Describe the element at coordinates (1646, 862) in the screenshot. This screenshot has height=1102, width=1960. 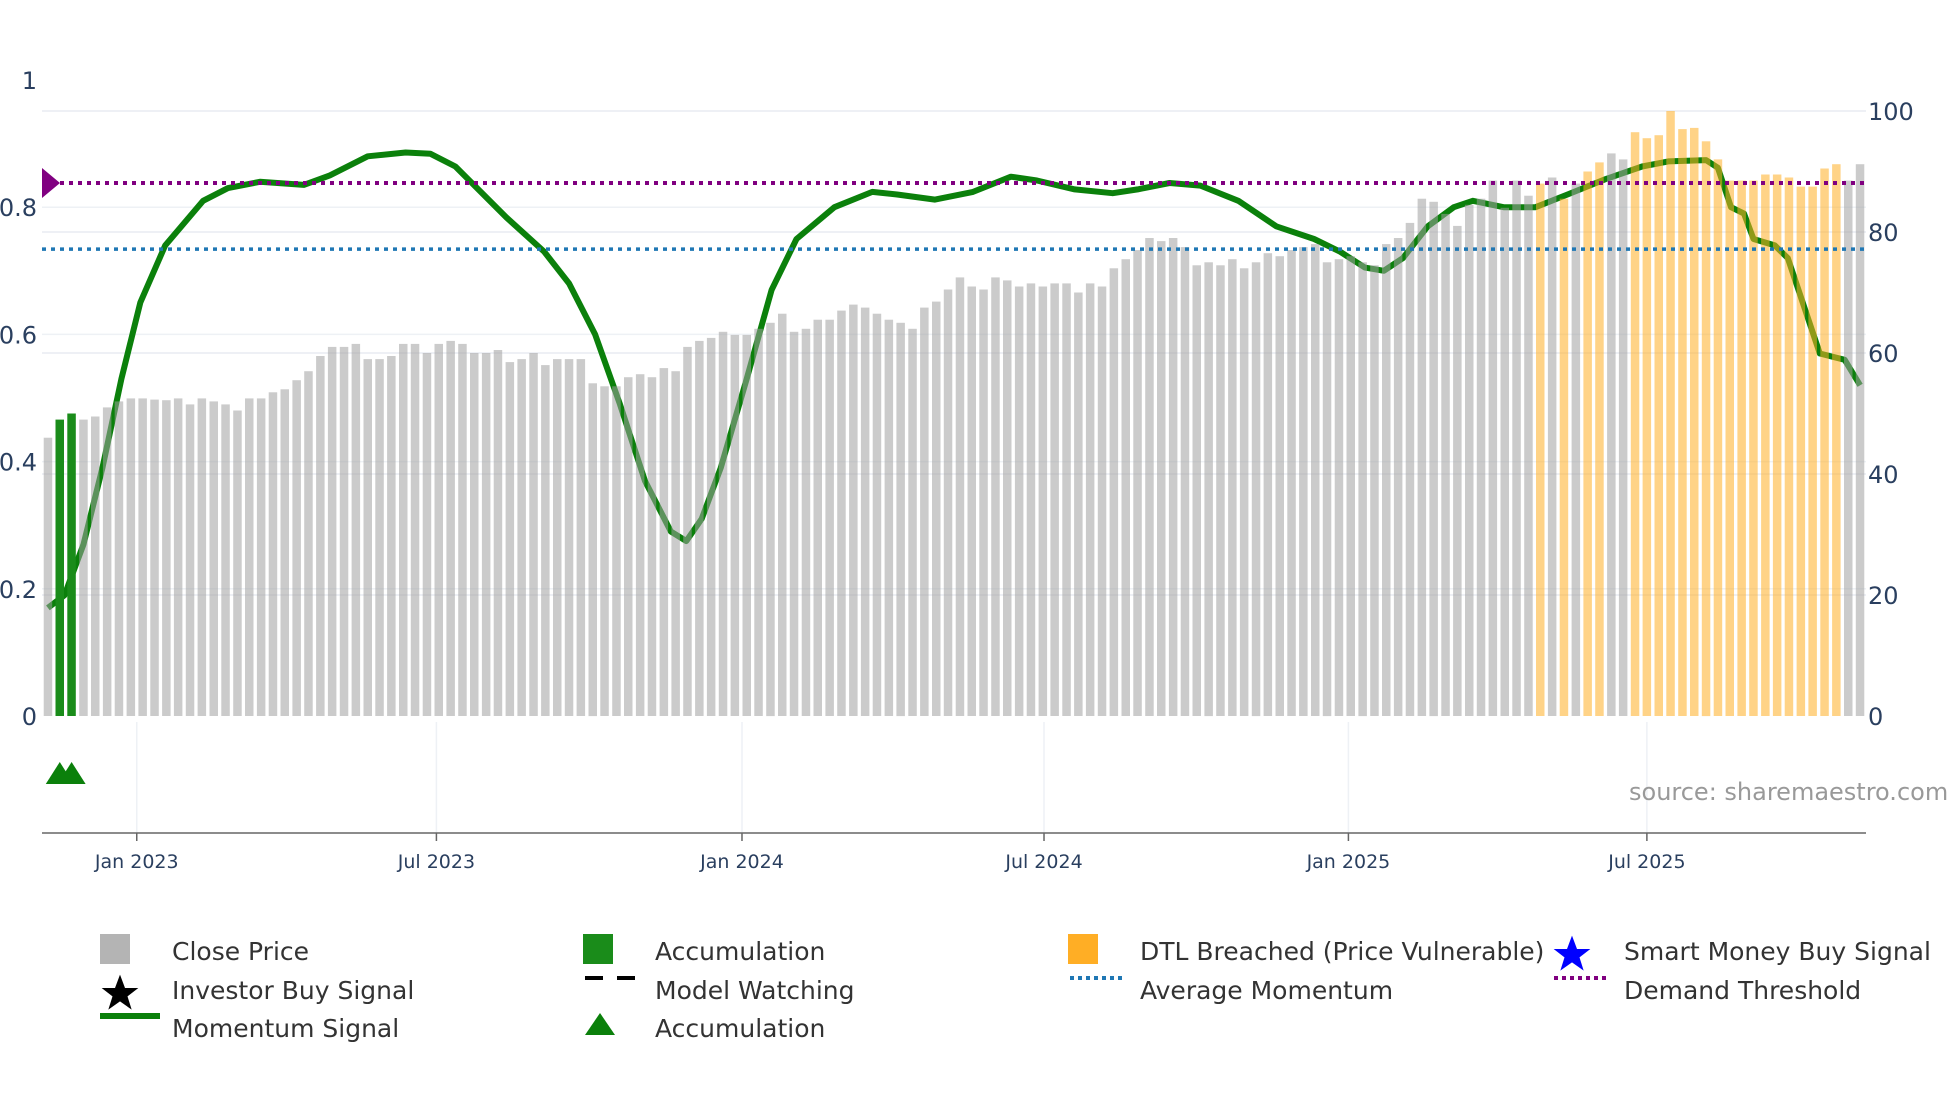
I see `x-tick-label: Jul 2025` at that location.